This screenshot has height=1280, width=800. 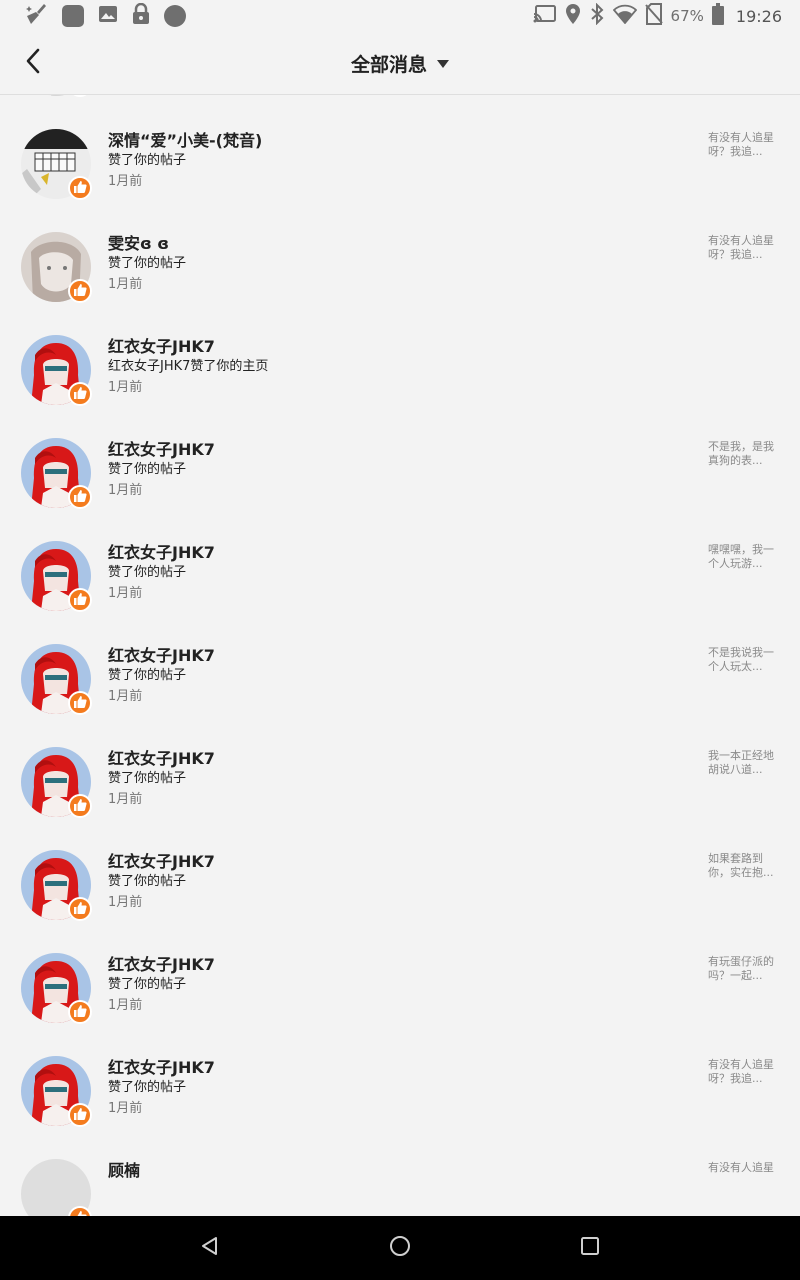 What do you see at coordinates (624, 16) in the screenshot?
I see `wifi-icon` at bounding box center [624, 16].